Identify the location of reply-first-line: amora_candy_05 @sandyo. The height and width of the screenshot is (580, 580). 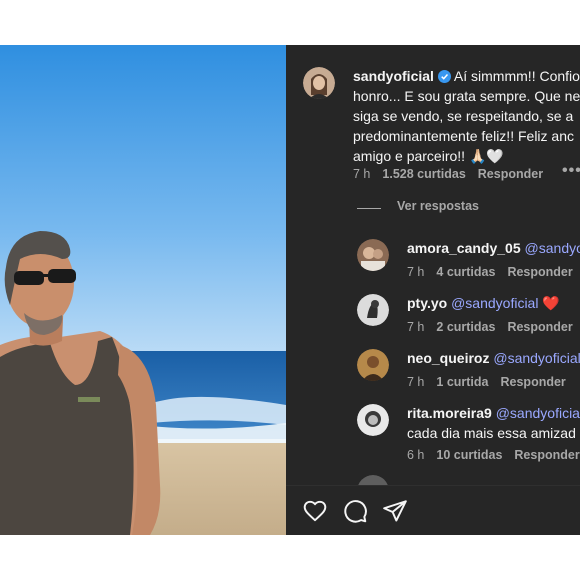
(493, 248).